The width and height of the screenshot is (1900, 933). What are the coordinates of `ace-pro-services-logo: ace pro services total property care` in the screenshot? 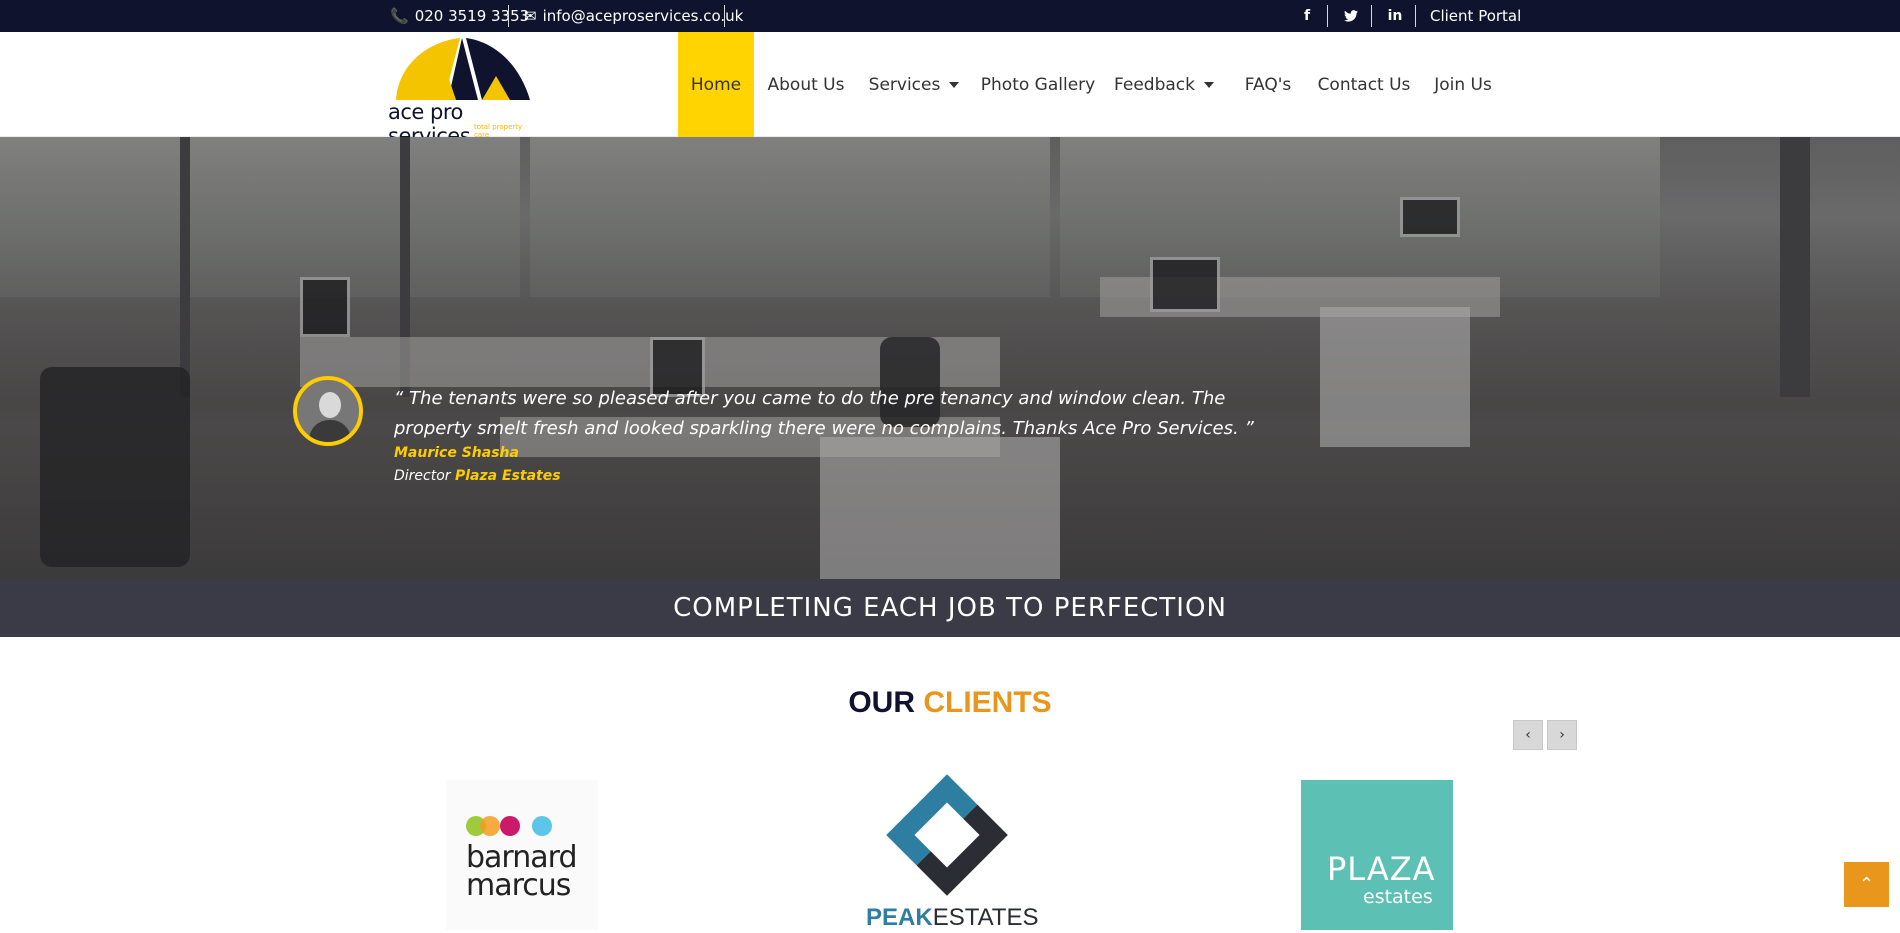 It's located at (461, 92).